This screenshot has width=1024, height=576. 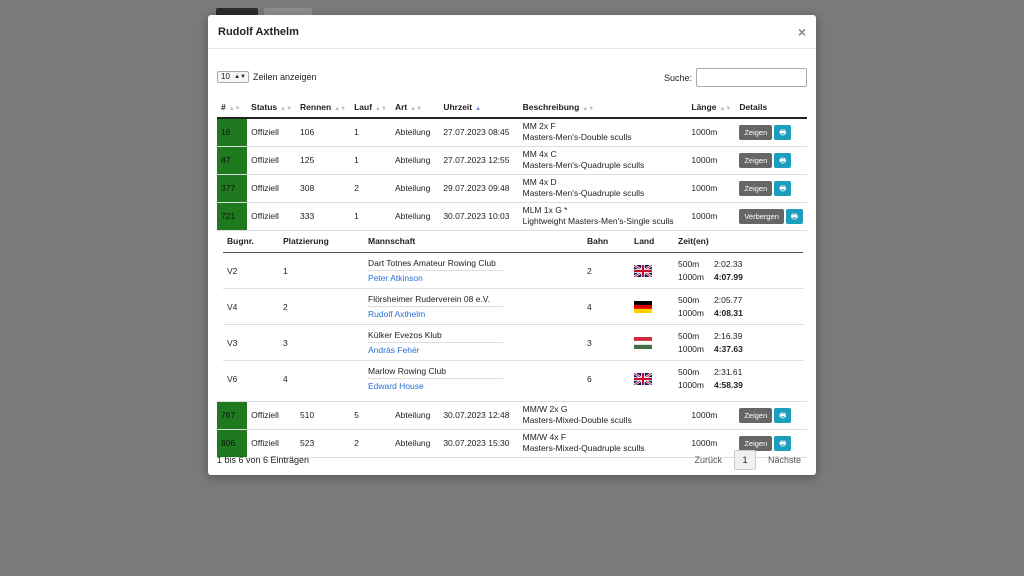 I want to click on col-header-time: Uhrzeit ▲, so click(x=479, y=107).